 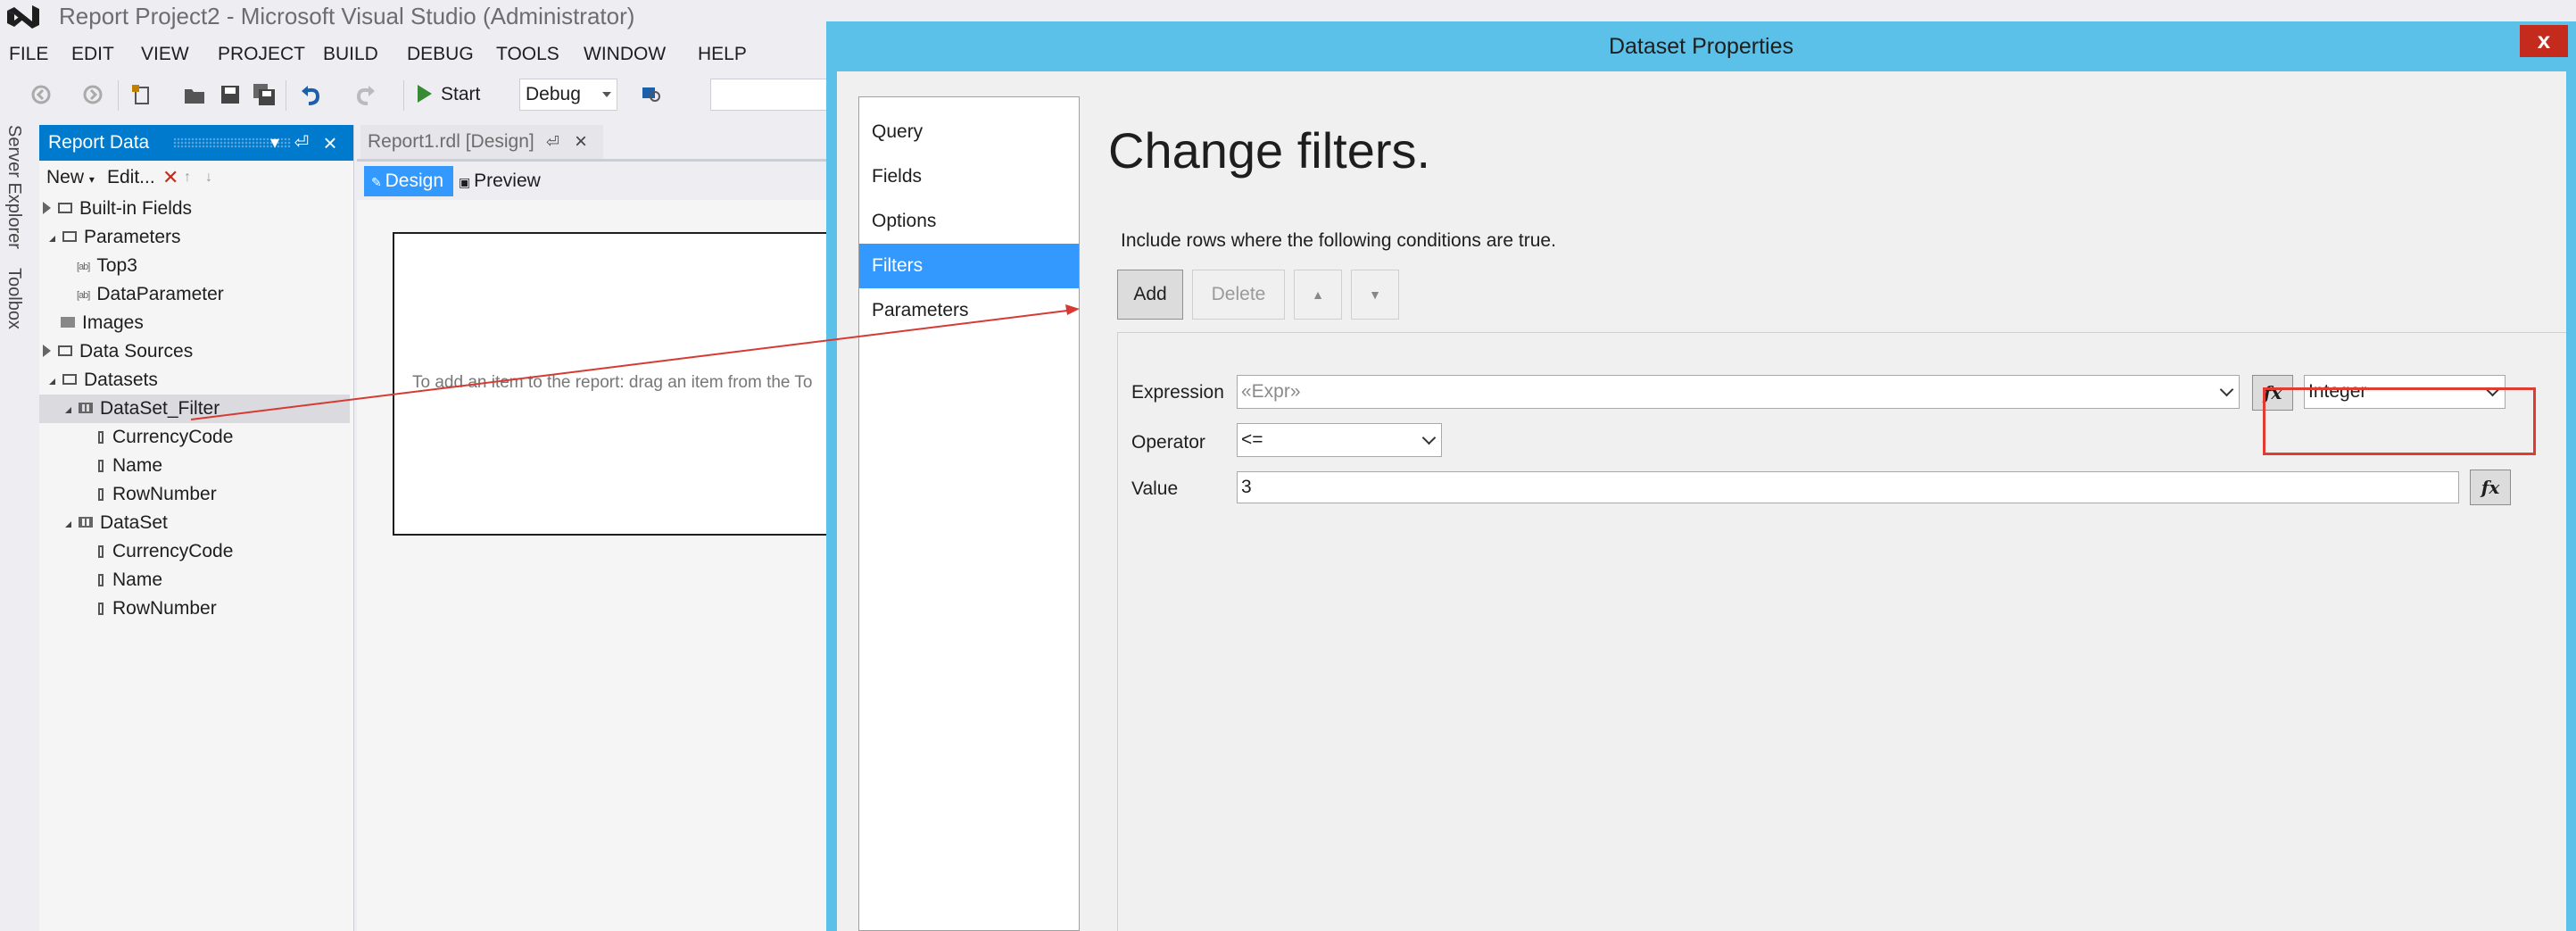 What do you see at coordinates (581, 142) in the screenshot?
I see `close-tab-icon: ×` at bounding box center [581, 142].